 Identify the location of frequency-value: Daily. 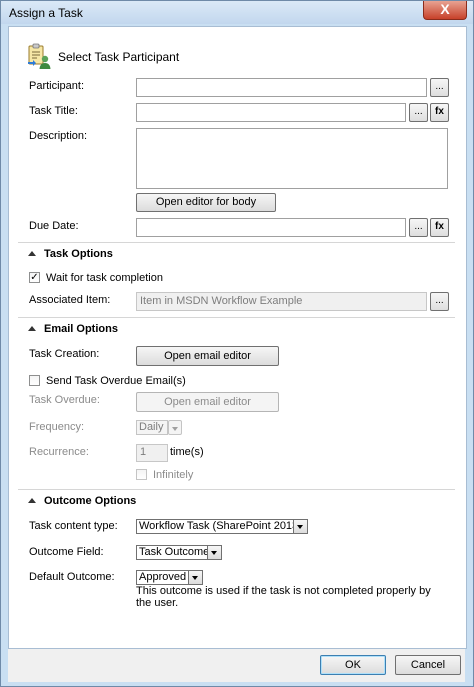
(151, 427).